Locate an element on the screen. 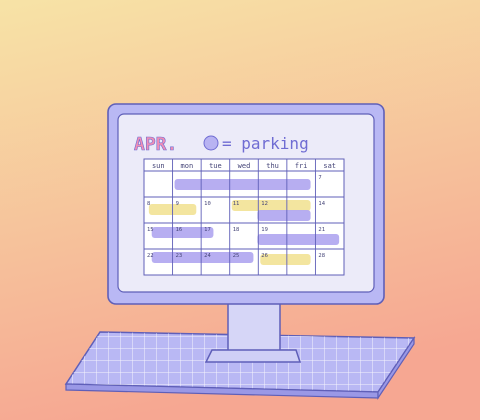 This screenshot has height=420, width=480. date-number: 15 is located at coordinates (150, 230).